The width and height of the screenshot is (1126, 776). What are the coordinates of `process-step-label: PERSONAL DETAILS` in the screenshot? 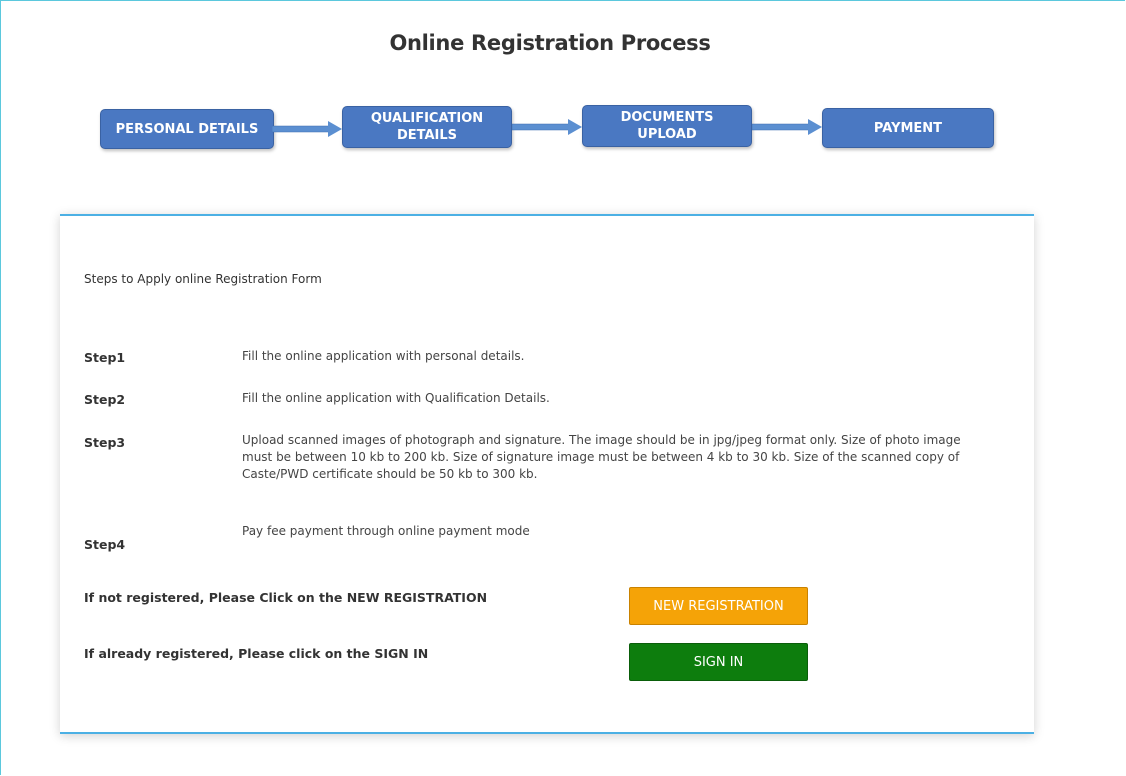 It's located at (187, 129).